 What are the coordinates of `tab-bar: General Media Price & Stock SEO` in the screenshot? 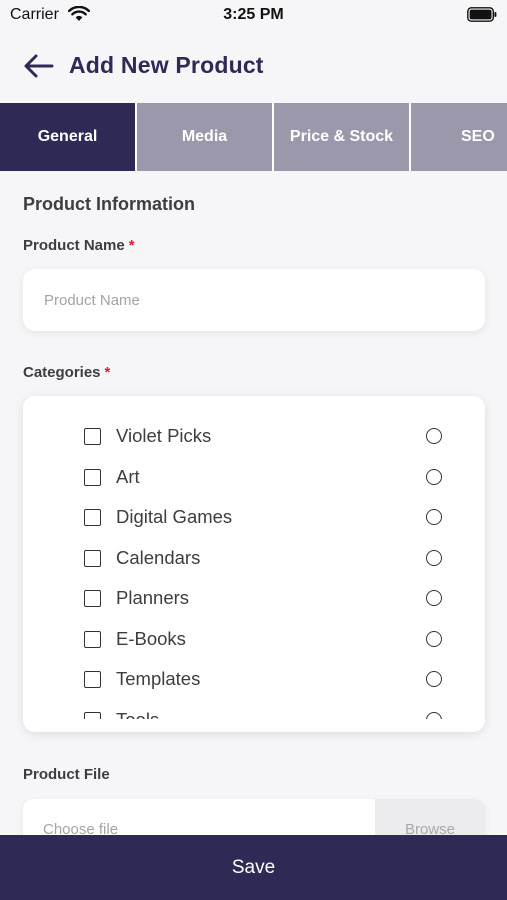 It's located at (253, 137).